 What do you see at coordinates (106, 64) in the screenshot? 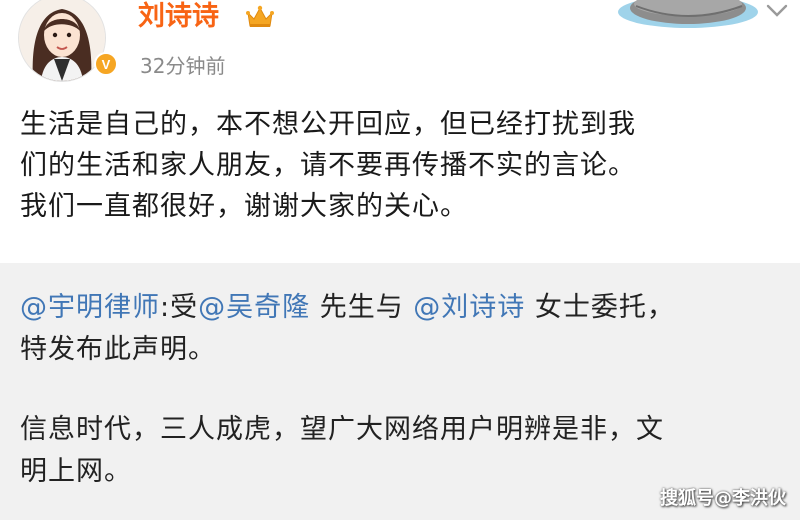
I see `verified-badge-icon: V` at bounding box center [106, 64].